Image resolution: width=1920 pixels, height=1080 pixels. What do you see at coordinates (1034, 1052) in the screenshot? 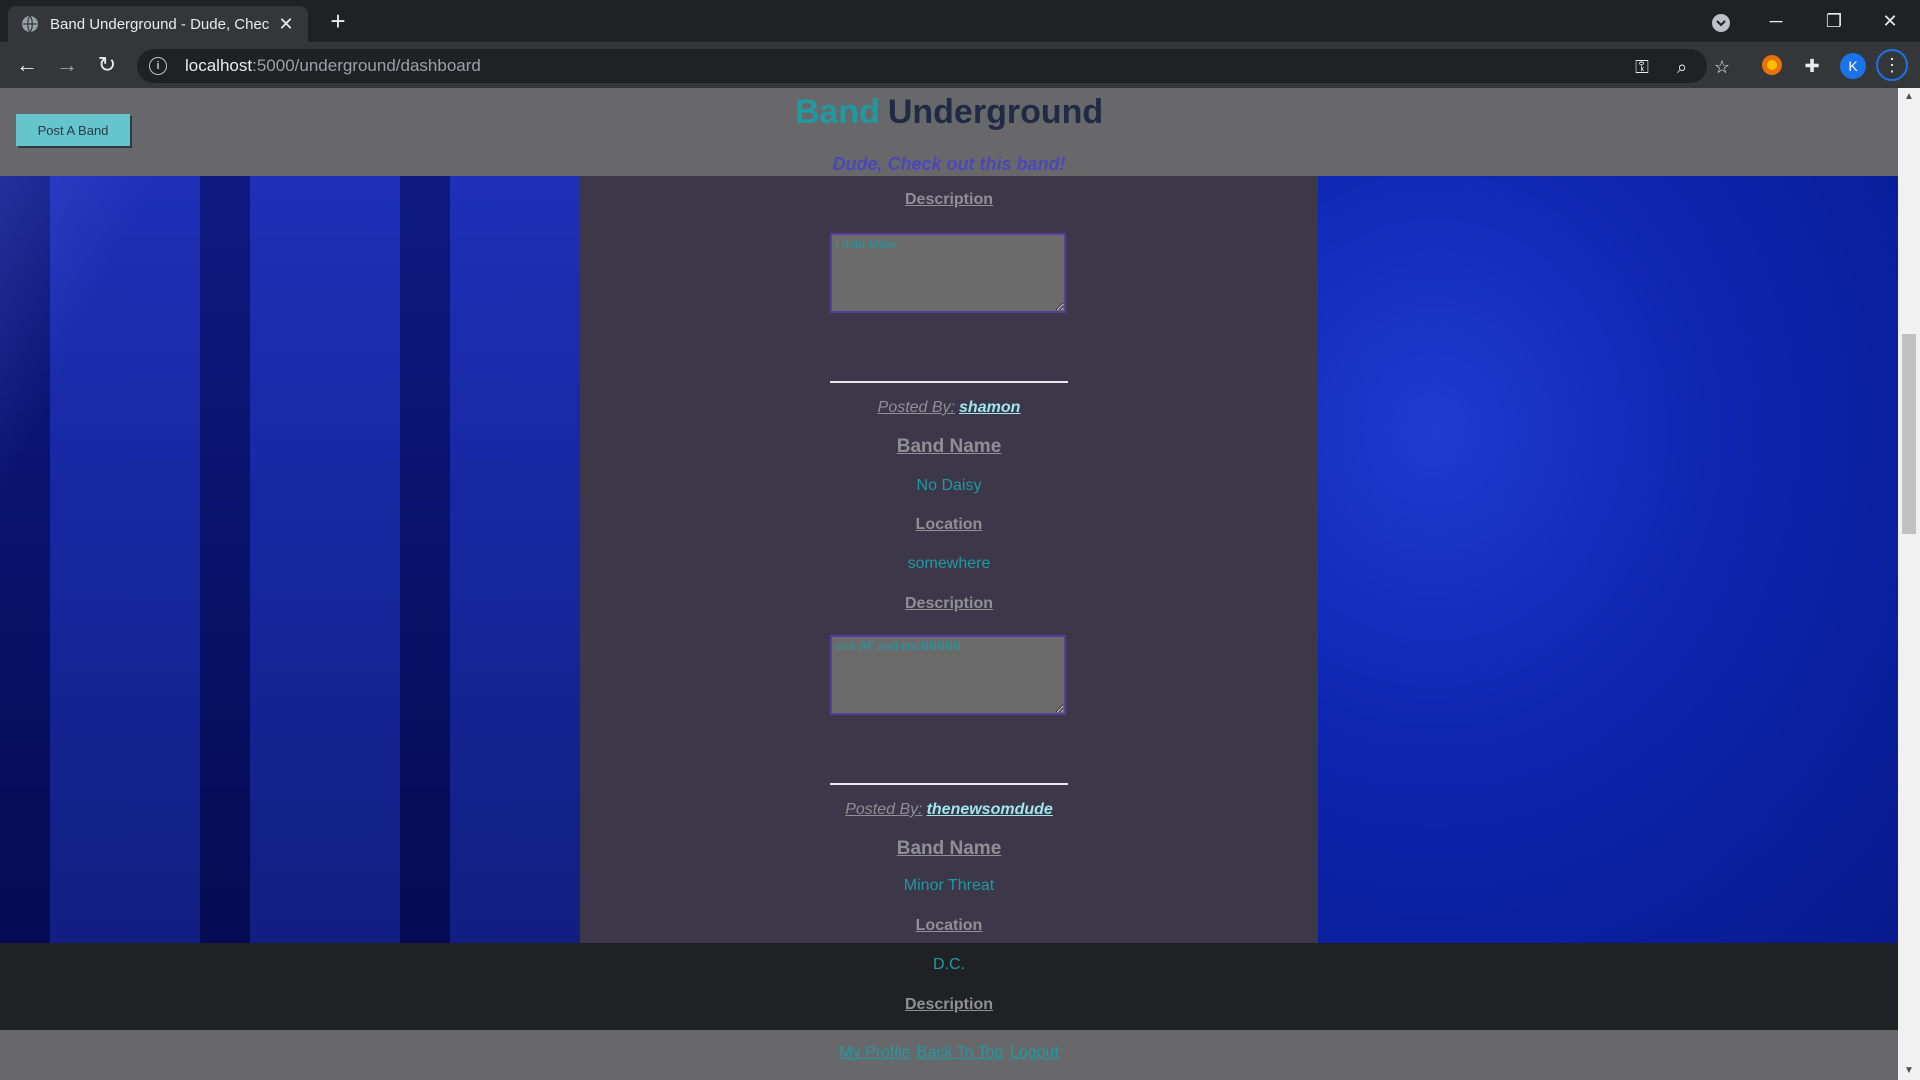
I see `logout-link: Logout` at bounding box center [1034, 1052].